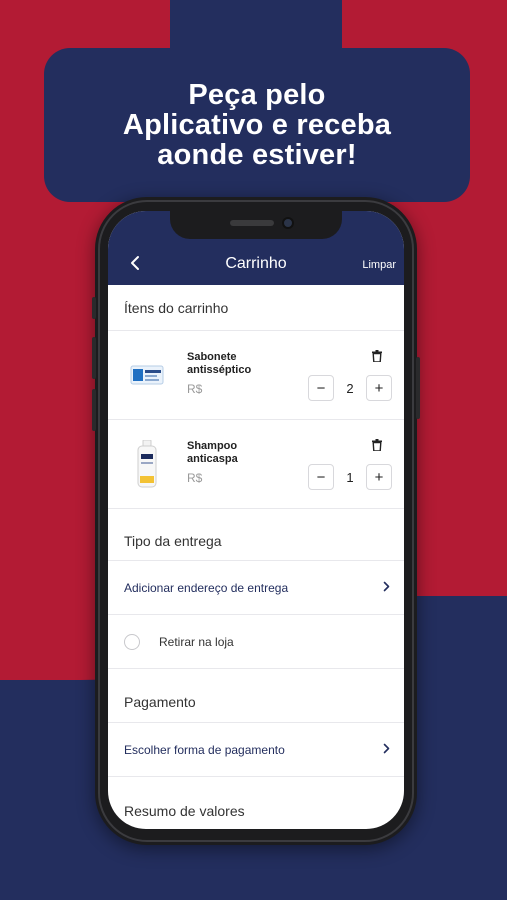 The width and height of the screenshot is (507, 900). Describe the element at coordinates (256, 642) in the screenshot. I see `pickup-in-store-row: Retirar na loja` at that location.